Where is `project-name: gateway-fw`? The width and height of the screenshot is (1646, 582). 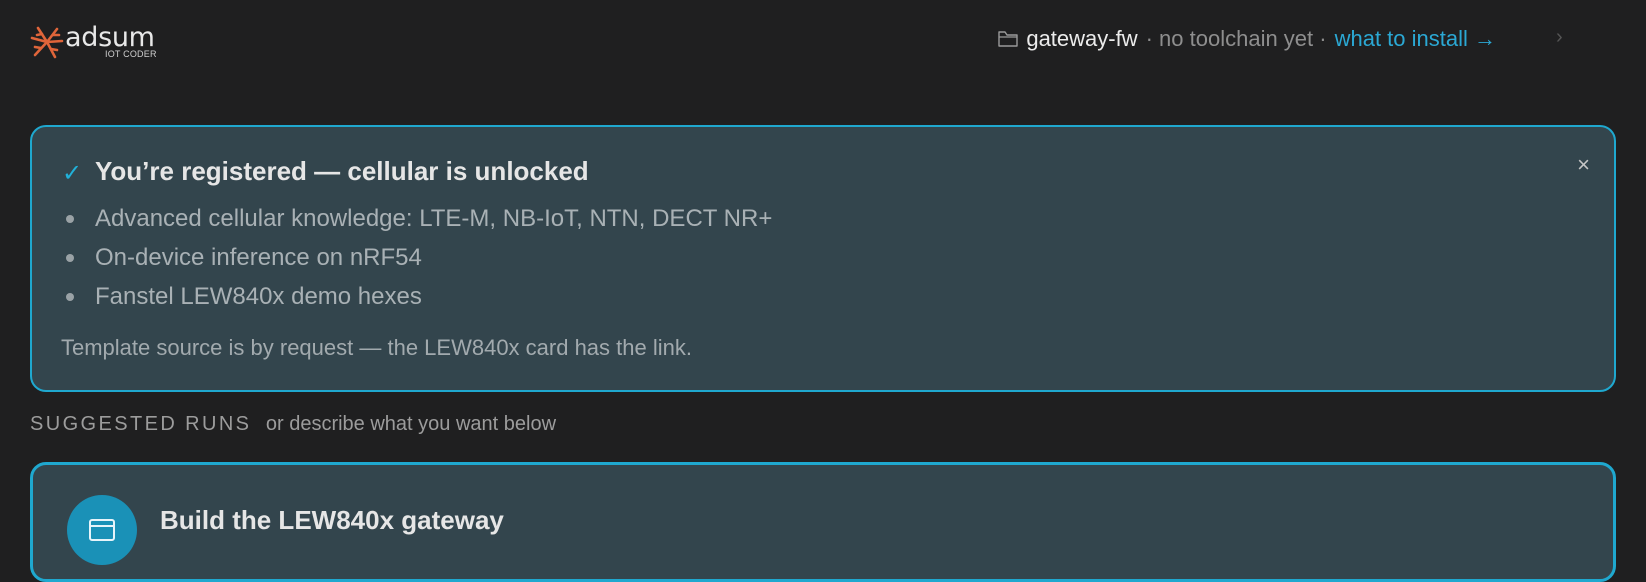
project-name: gateway-fw is located at coordinates (1081, 39).